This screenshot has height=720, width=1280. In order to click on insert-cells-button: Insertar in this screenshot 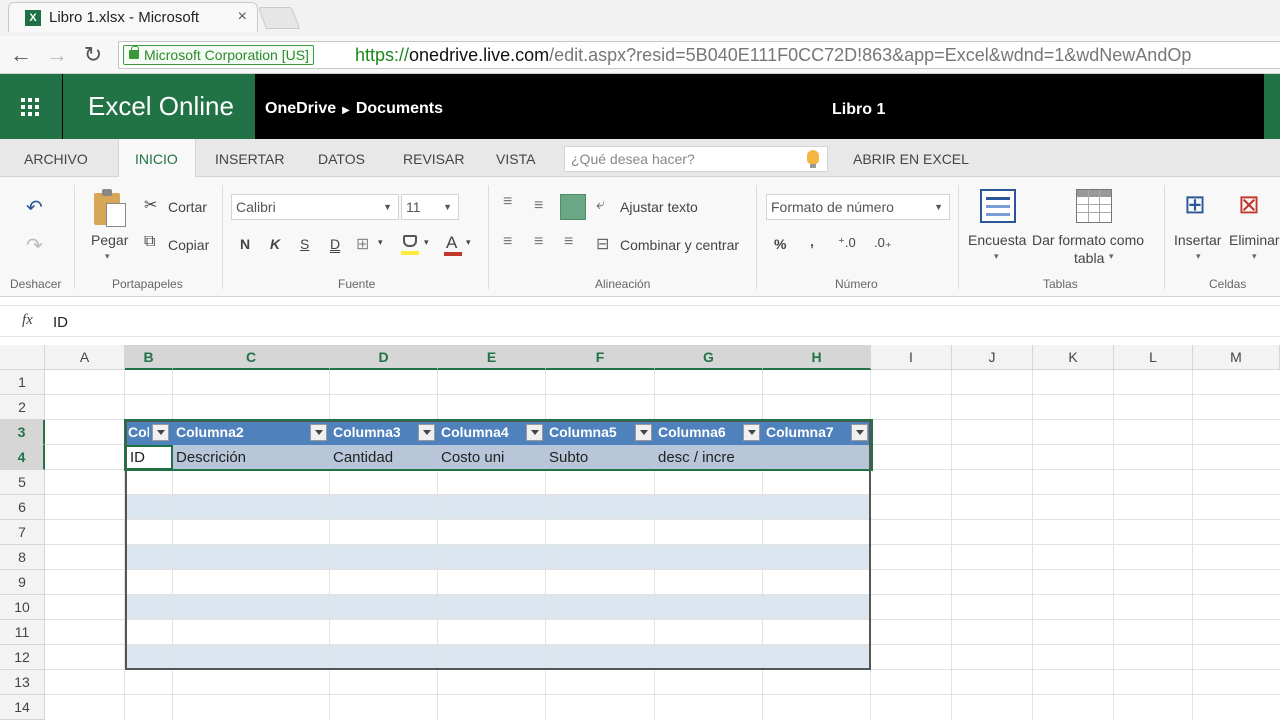, I will do `click(1197, 240)`.